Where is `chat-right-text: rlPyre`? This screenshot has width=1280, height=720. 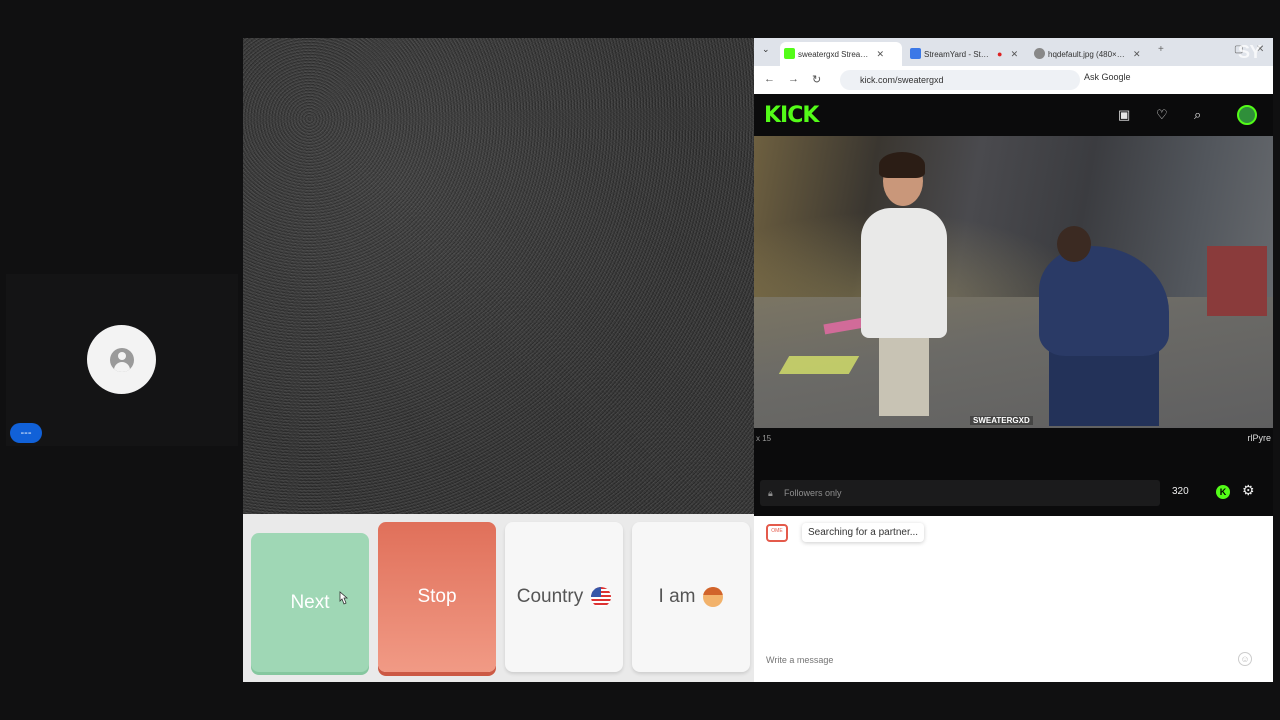
chat-right-text: rlPyre is located at coordinates (1259, 438).